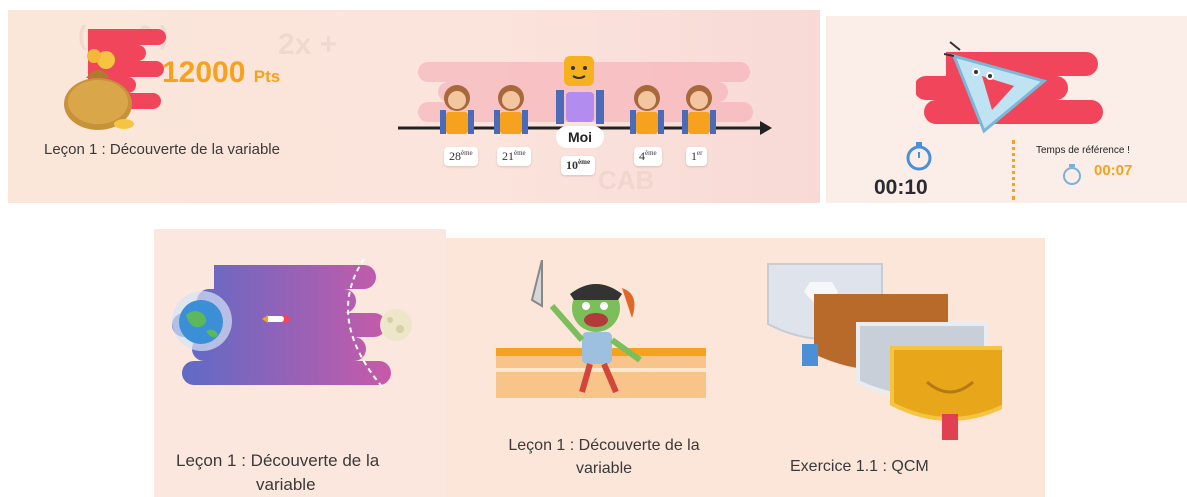  I want to click on points-value: 12000, so click(204, 72).